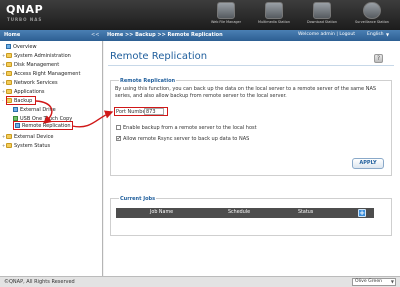 The height and width of the screenshot is (287, 400). What do you see at coordinates (118, 127) in the screenshot?
I see `enable-backup-checkbox` at bounding box center [118, 127].